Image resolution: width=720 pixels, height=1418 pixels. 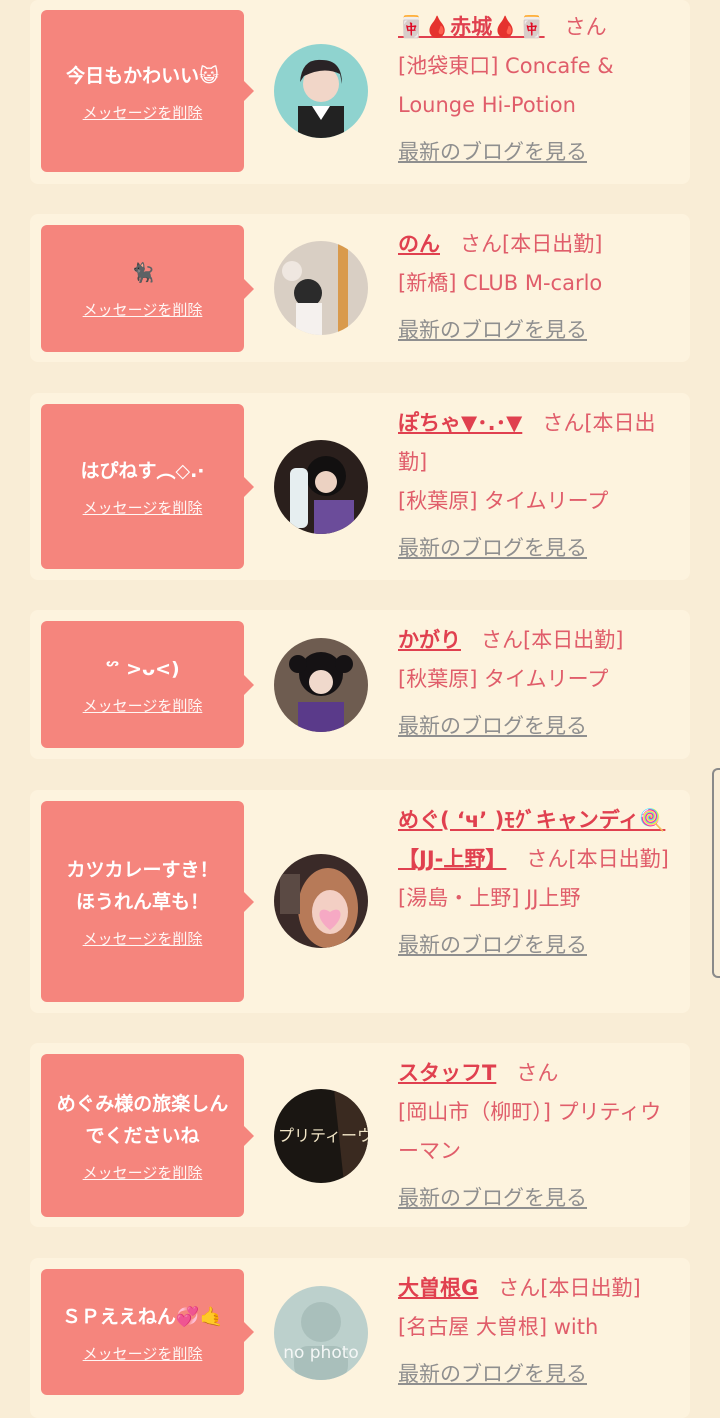 I want to click on cast-name-link: 大曽根G, so click(x=438, y=1288).